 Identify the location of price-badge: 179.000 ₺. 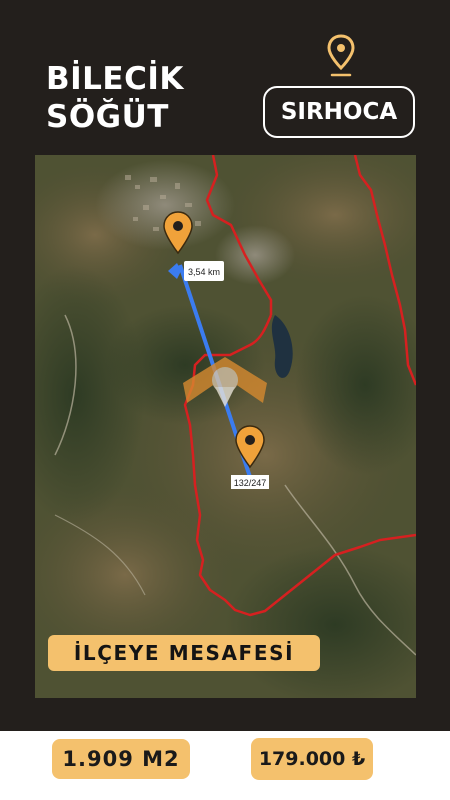
(312, 759).